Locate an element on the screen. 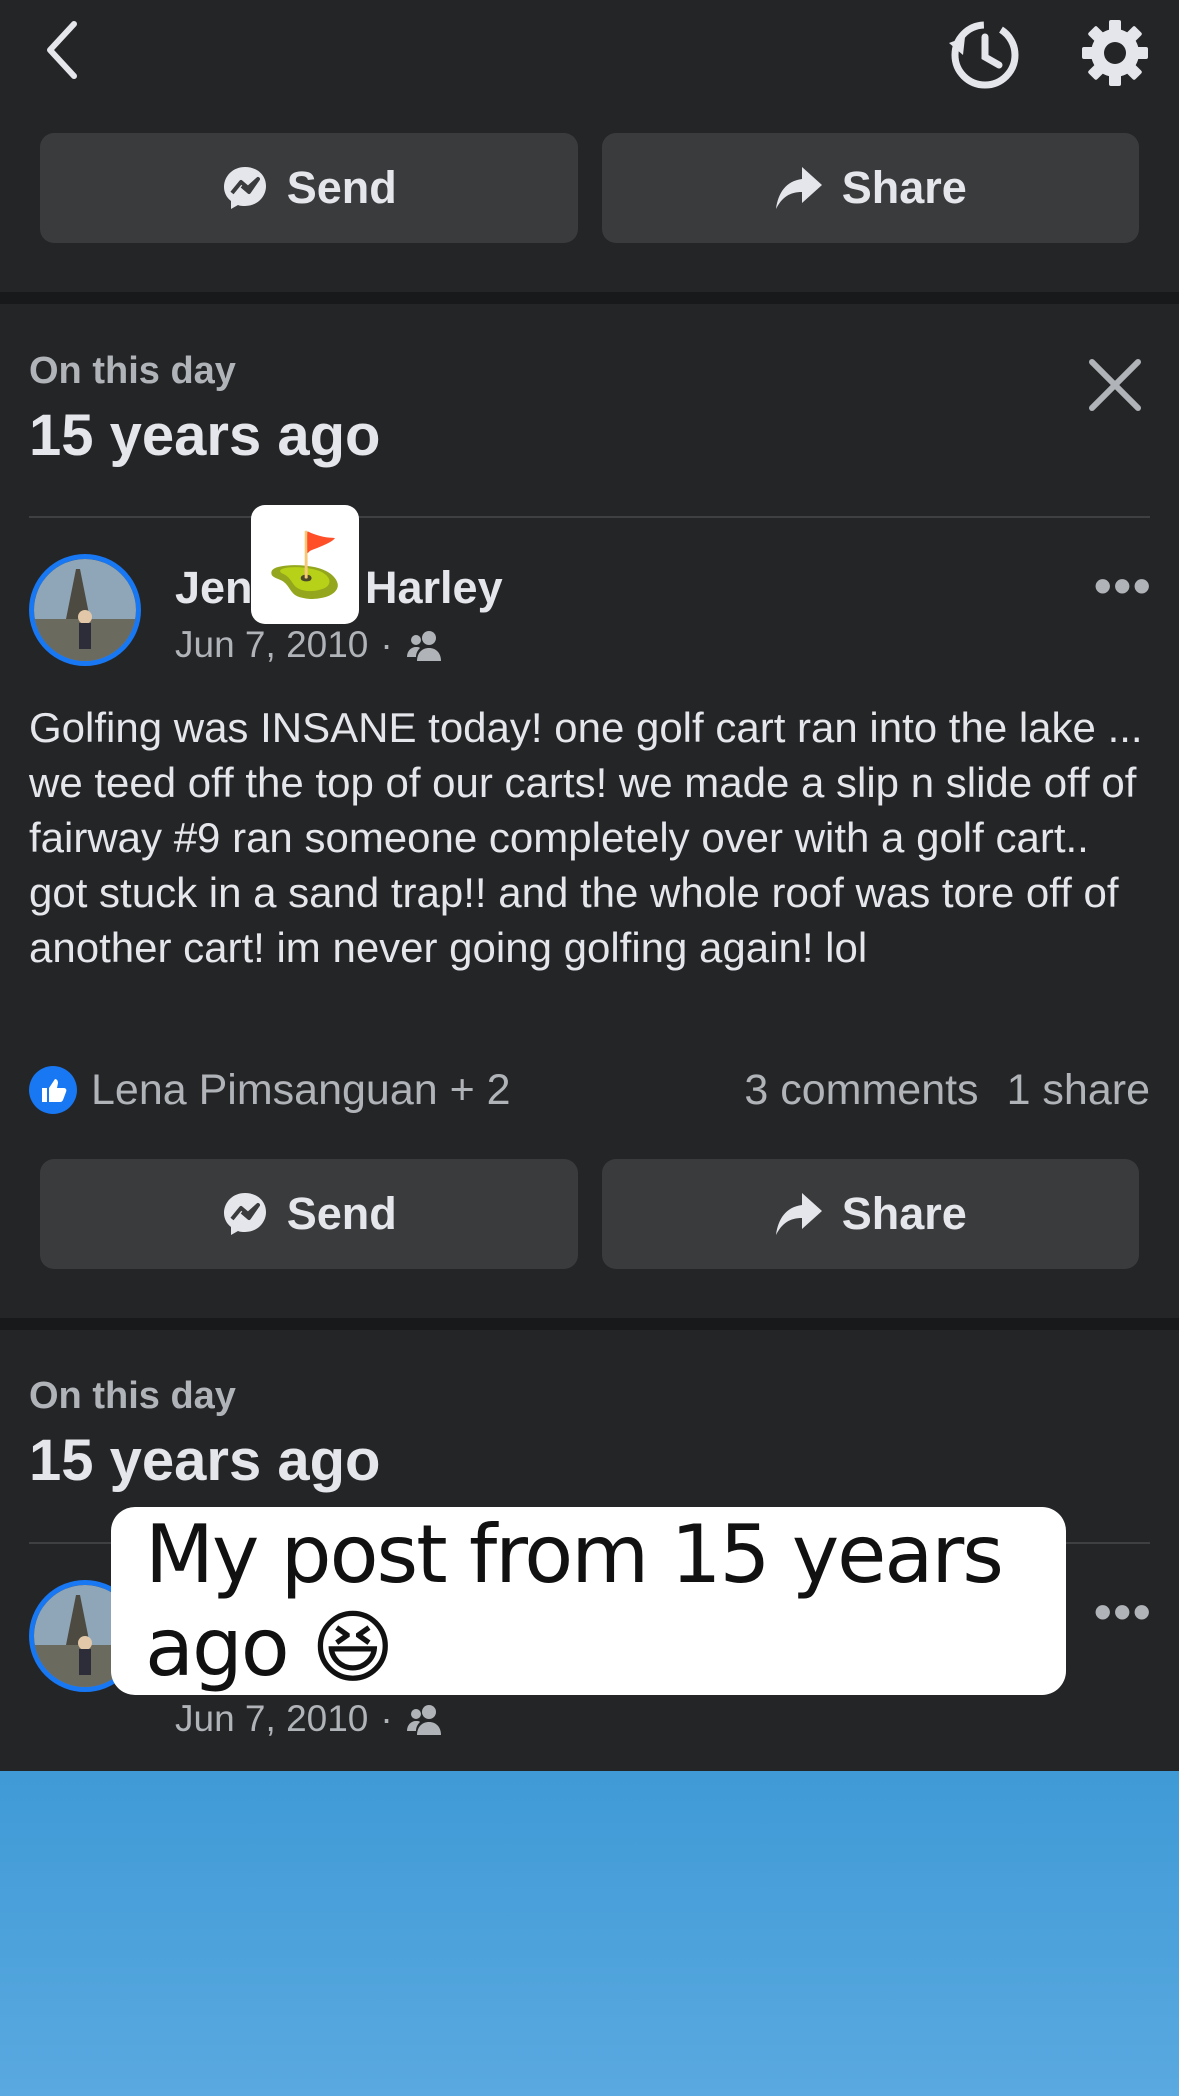  profile-photo is located at coordinates (85, 610).